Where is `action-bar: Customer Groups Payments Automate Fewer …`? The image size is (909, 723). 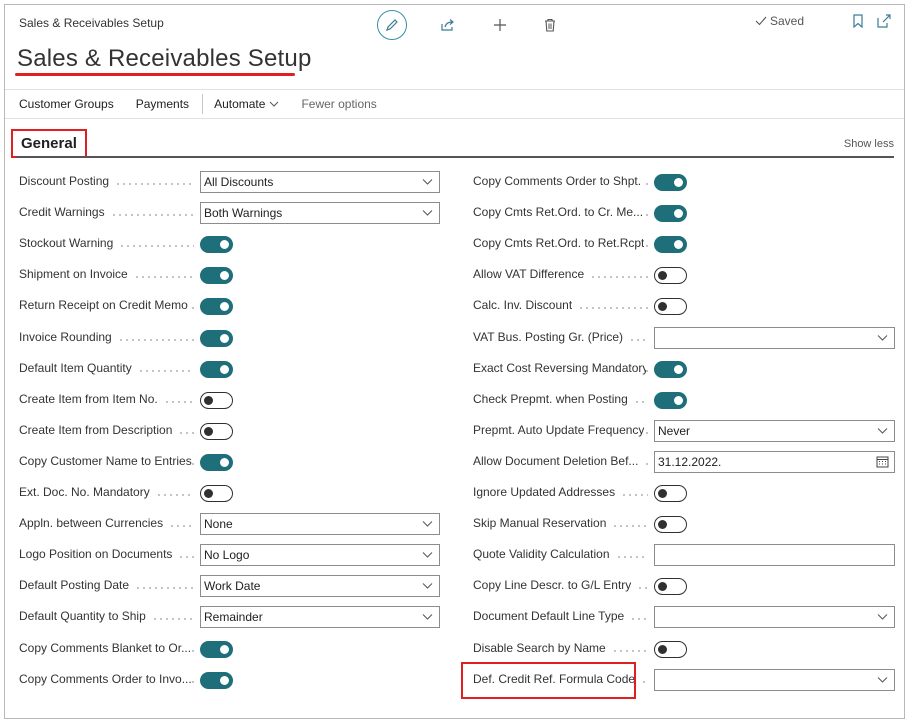
action-bar: Customer Groups Payments Automate Fewer … is located at coordinates (454, 104).